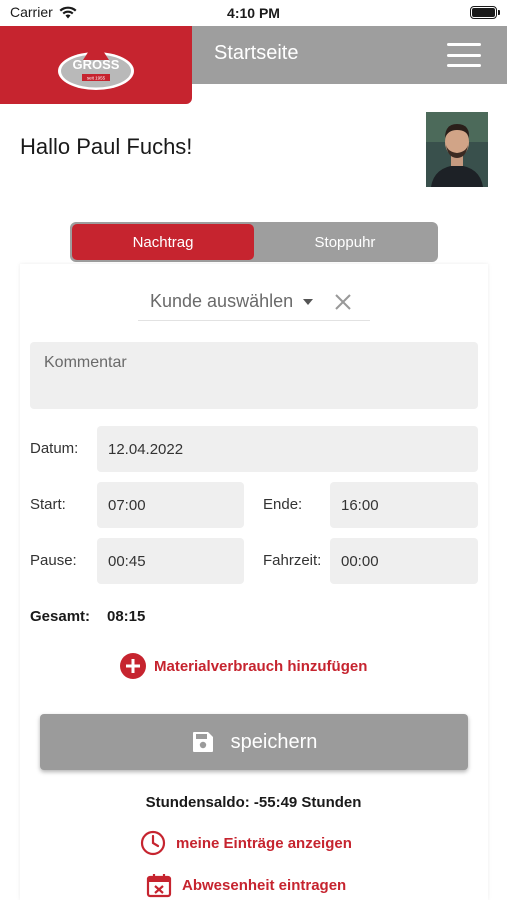 The image size is (507, 900). I want to click on svg-text: GROSS, so click(96, 64).